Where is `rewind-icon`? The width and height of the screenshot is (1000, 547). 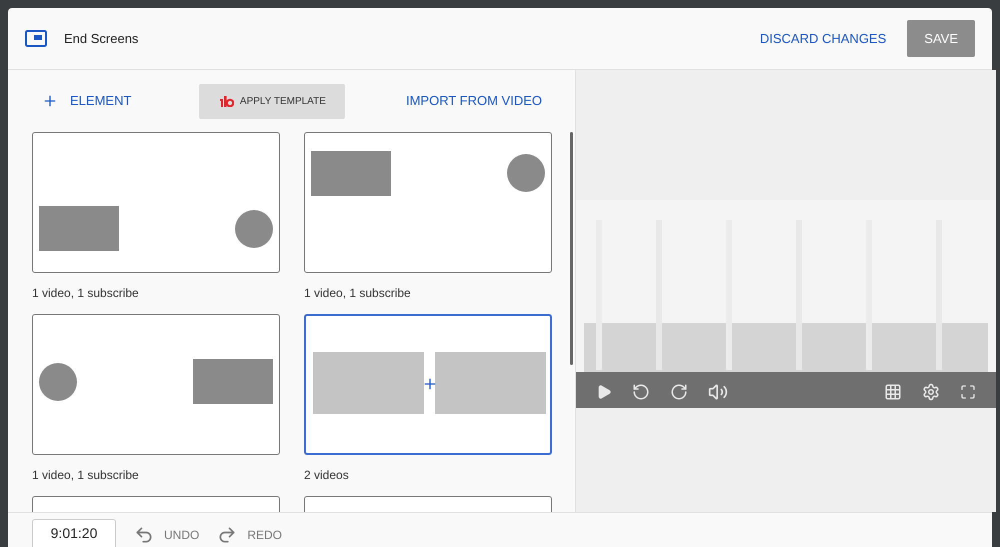
rewind-icon is located at coordinates (641, 392).